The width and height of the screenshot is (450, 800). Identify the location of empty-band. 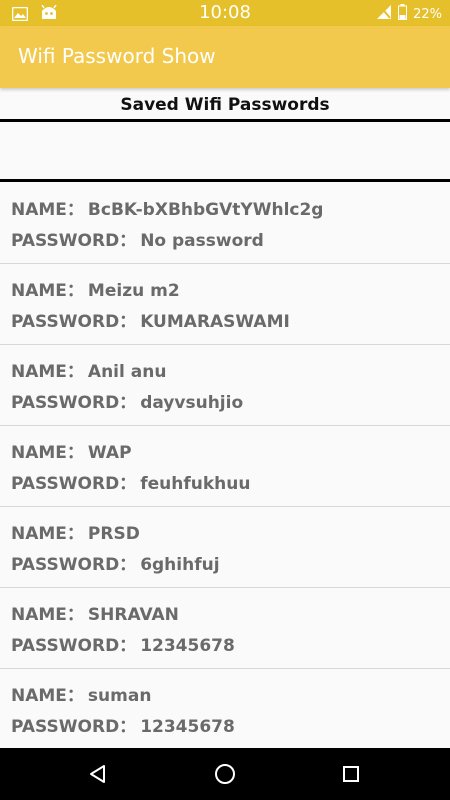
(225, 152).